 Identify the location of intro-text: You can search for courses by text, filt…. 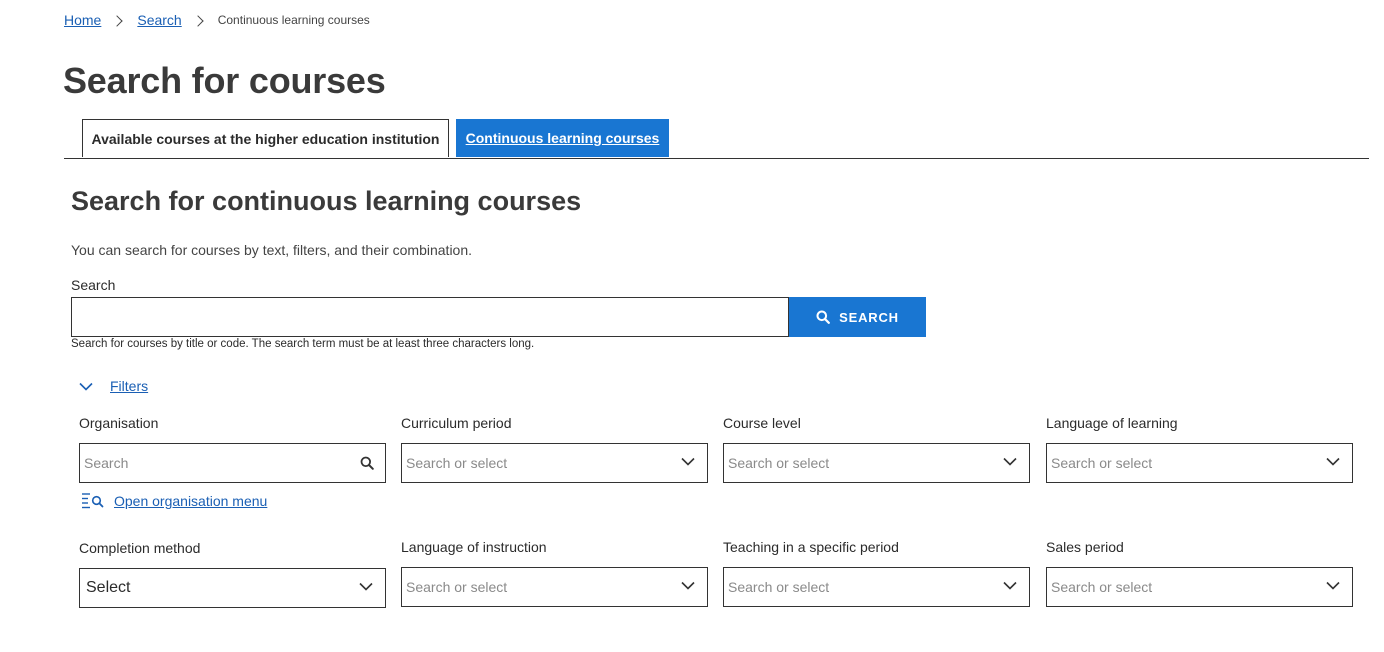
(272, 250).